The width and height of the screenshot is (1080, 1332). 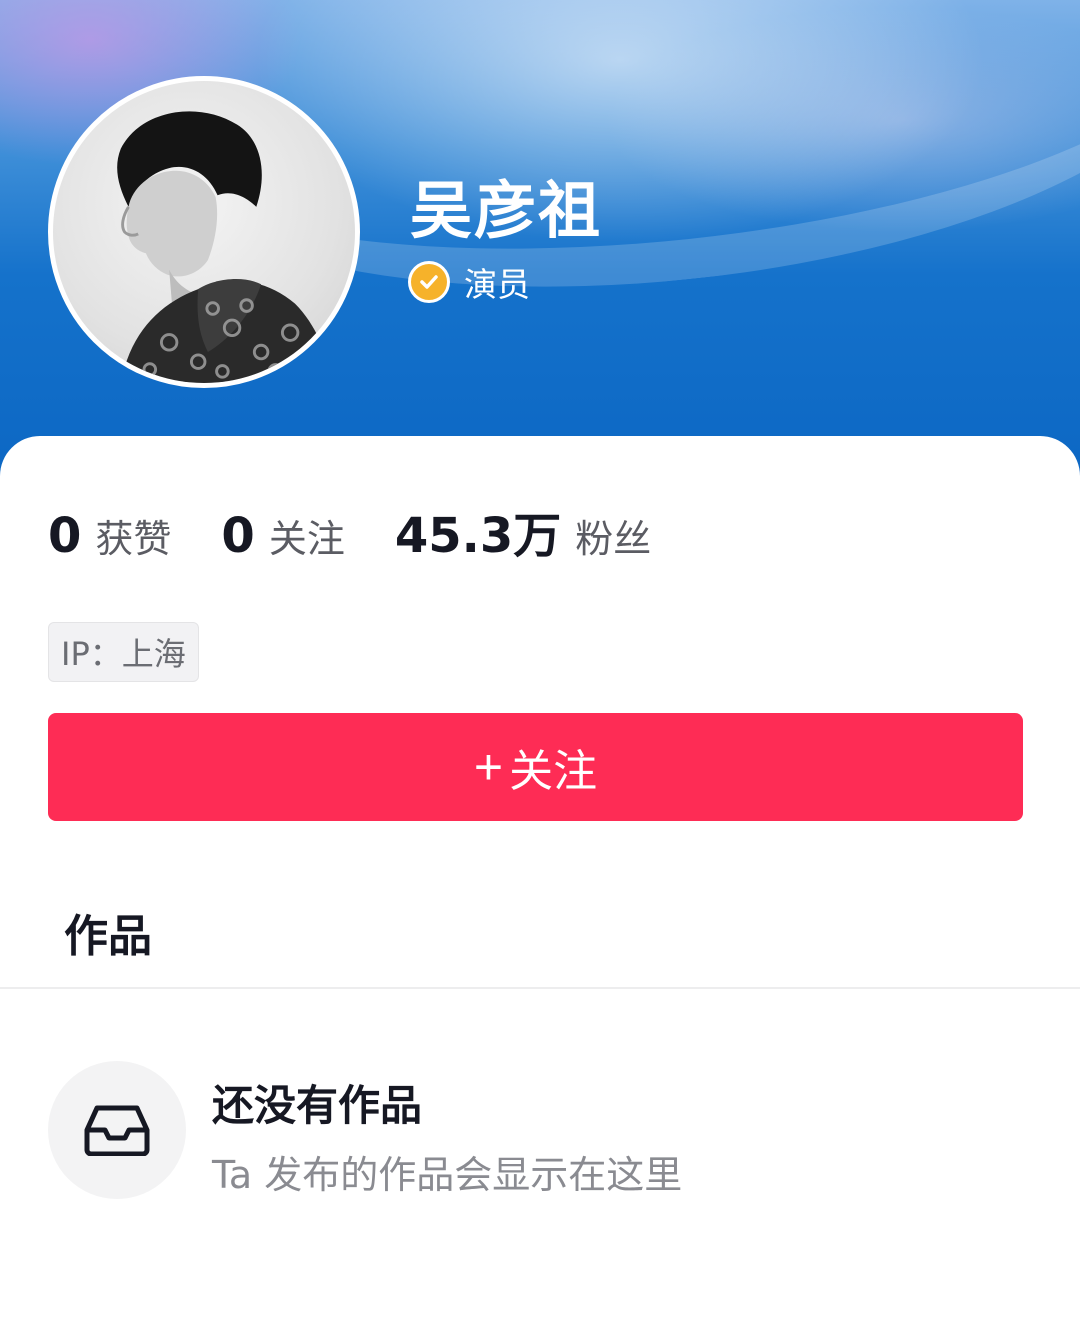 I want to click on empty-state-subtitle: Ta 发布的作品会显示在这里, so click(x=447, y=1175).